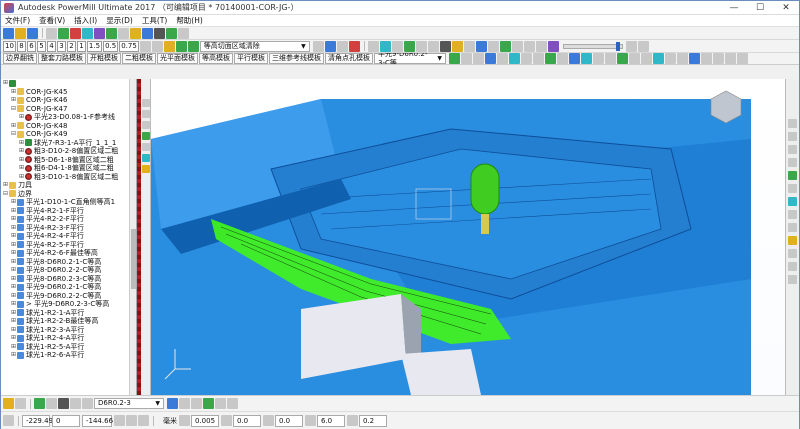  Describe the element at coordinates (181, 46) in the screenshot. I see `toolpath-display-icon` at that location.